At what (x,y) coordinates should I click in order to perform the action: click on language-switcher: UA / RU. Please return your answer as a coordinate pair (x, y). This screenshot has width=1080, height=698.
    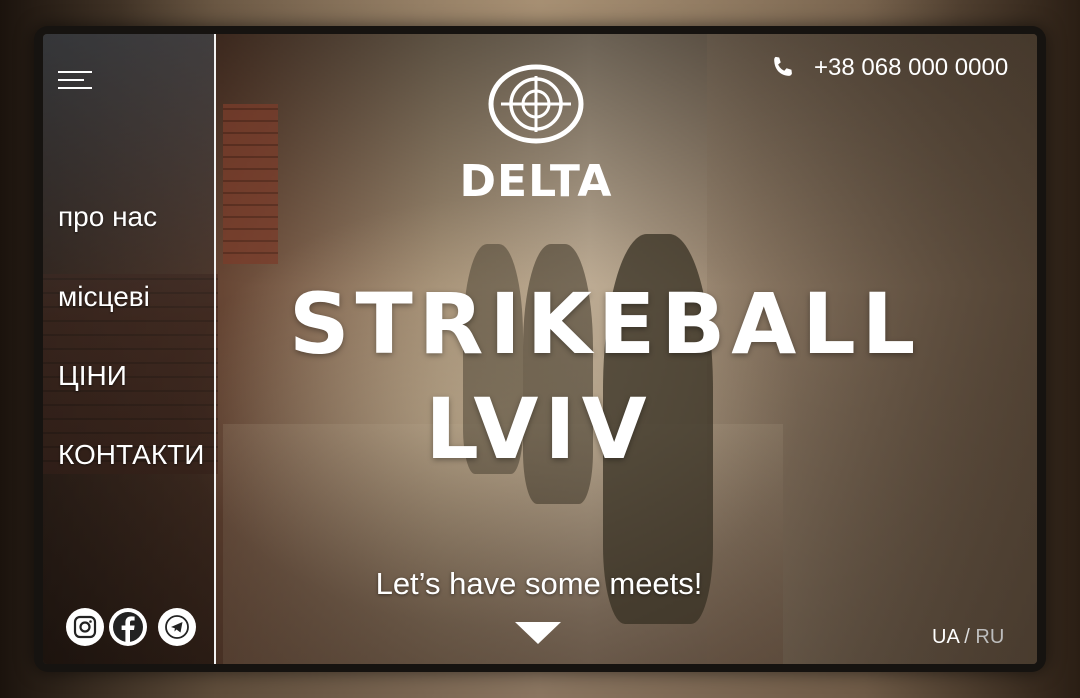
    Looking at the image, I should click on (968, 637).